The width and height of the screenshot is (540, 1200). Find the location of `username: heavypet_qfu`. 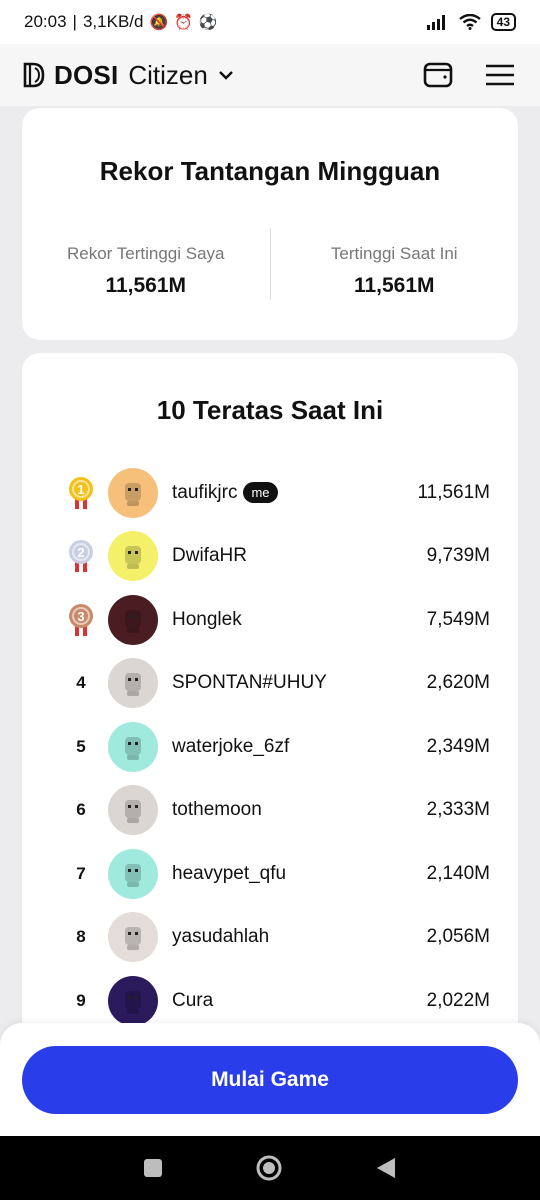

username: heavypet_qfu is located at coordinates (299, 874).